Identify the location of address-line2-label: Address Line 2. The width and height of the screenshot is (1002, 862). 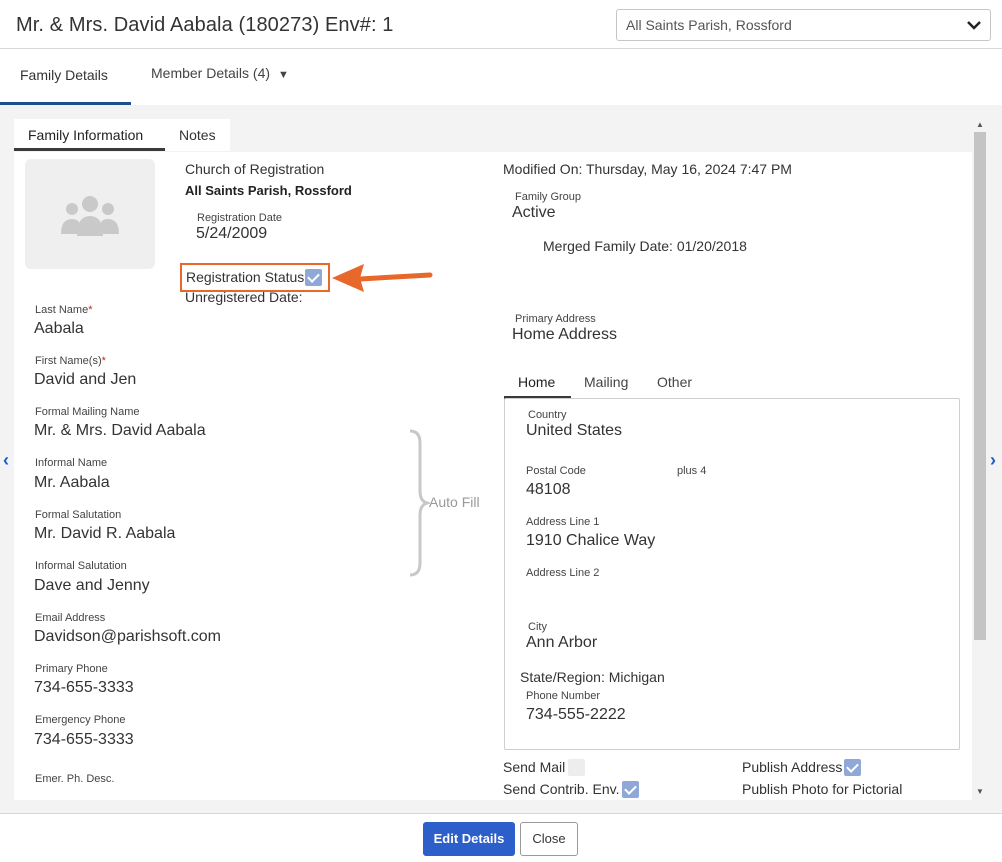
(563, 573).